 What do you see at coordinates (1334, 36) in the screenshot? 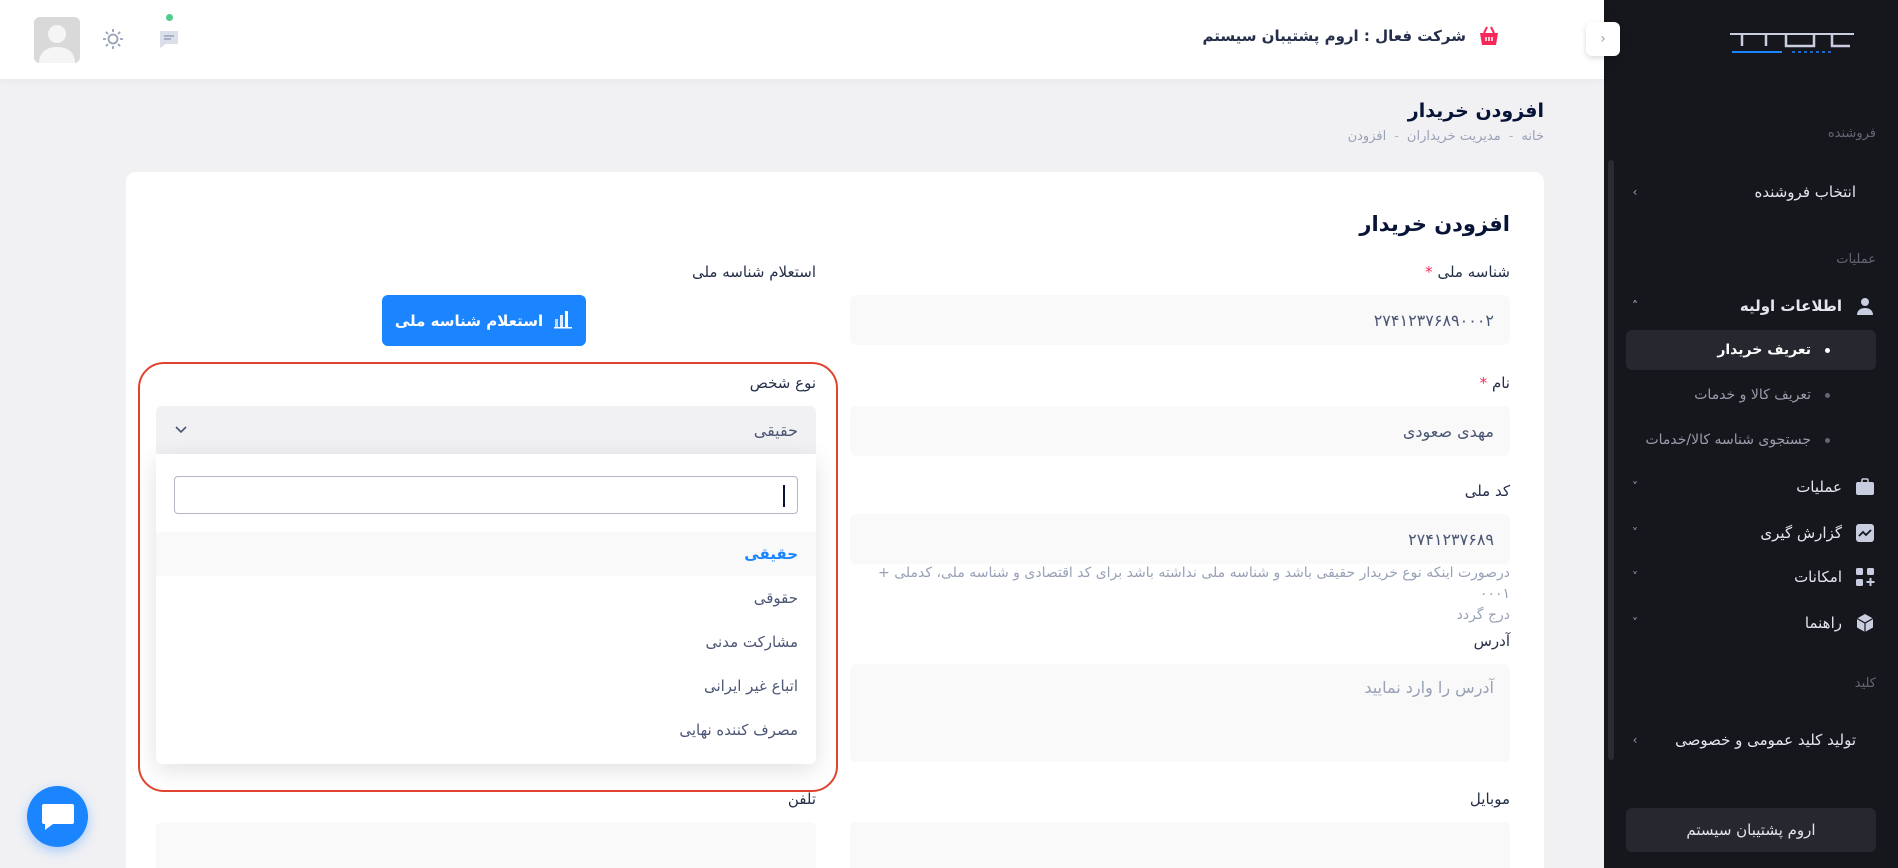
I see `active-company-label: شرکت فعال : اروم پشتیبان سیستم` at bounding box center [1334, 36].